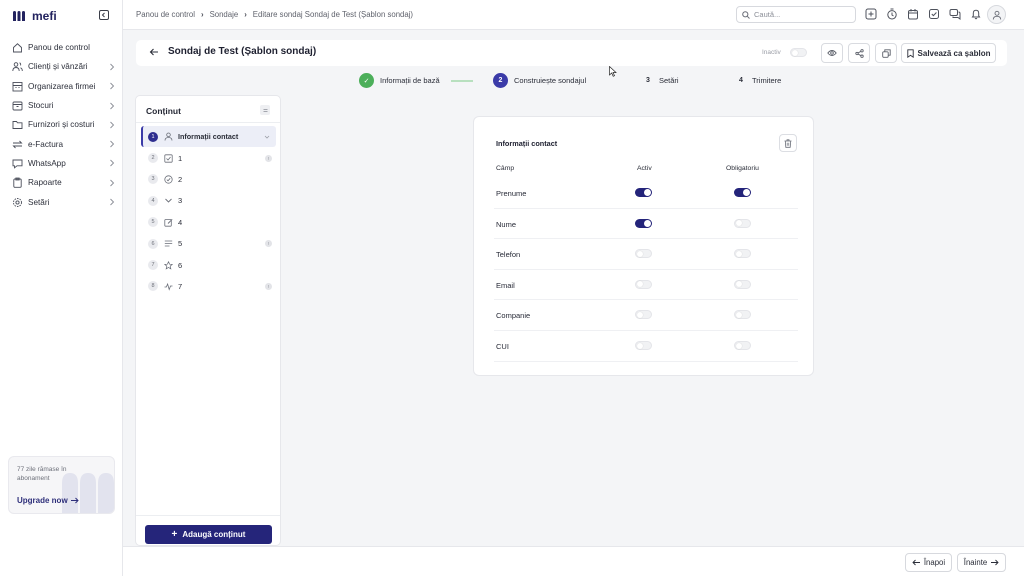 The image size is (1024, 576). What do you see at coordinates (61, 86) in the screenshot?
I see `sidebar-item-organizarea-firmei: Organizarea firmei` at bounding box center [61, 86].